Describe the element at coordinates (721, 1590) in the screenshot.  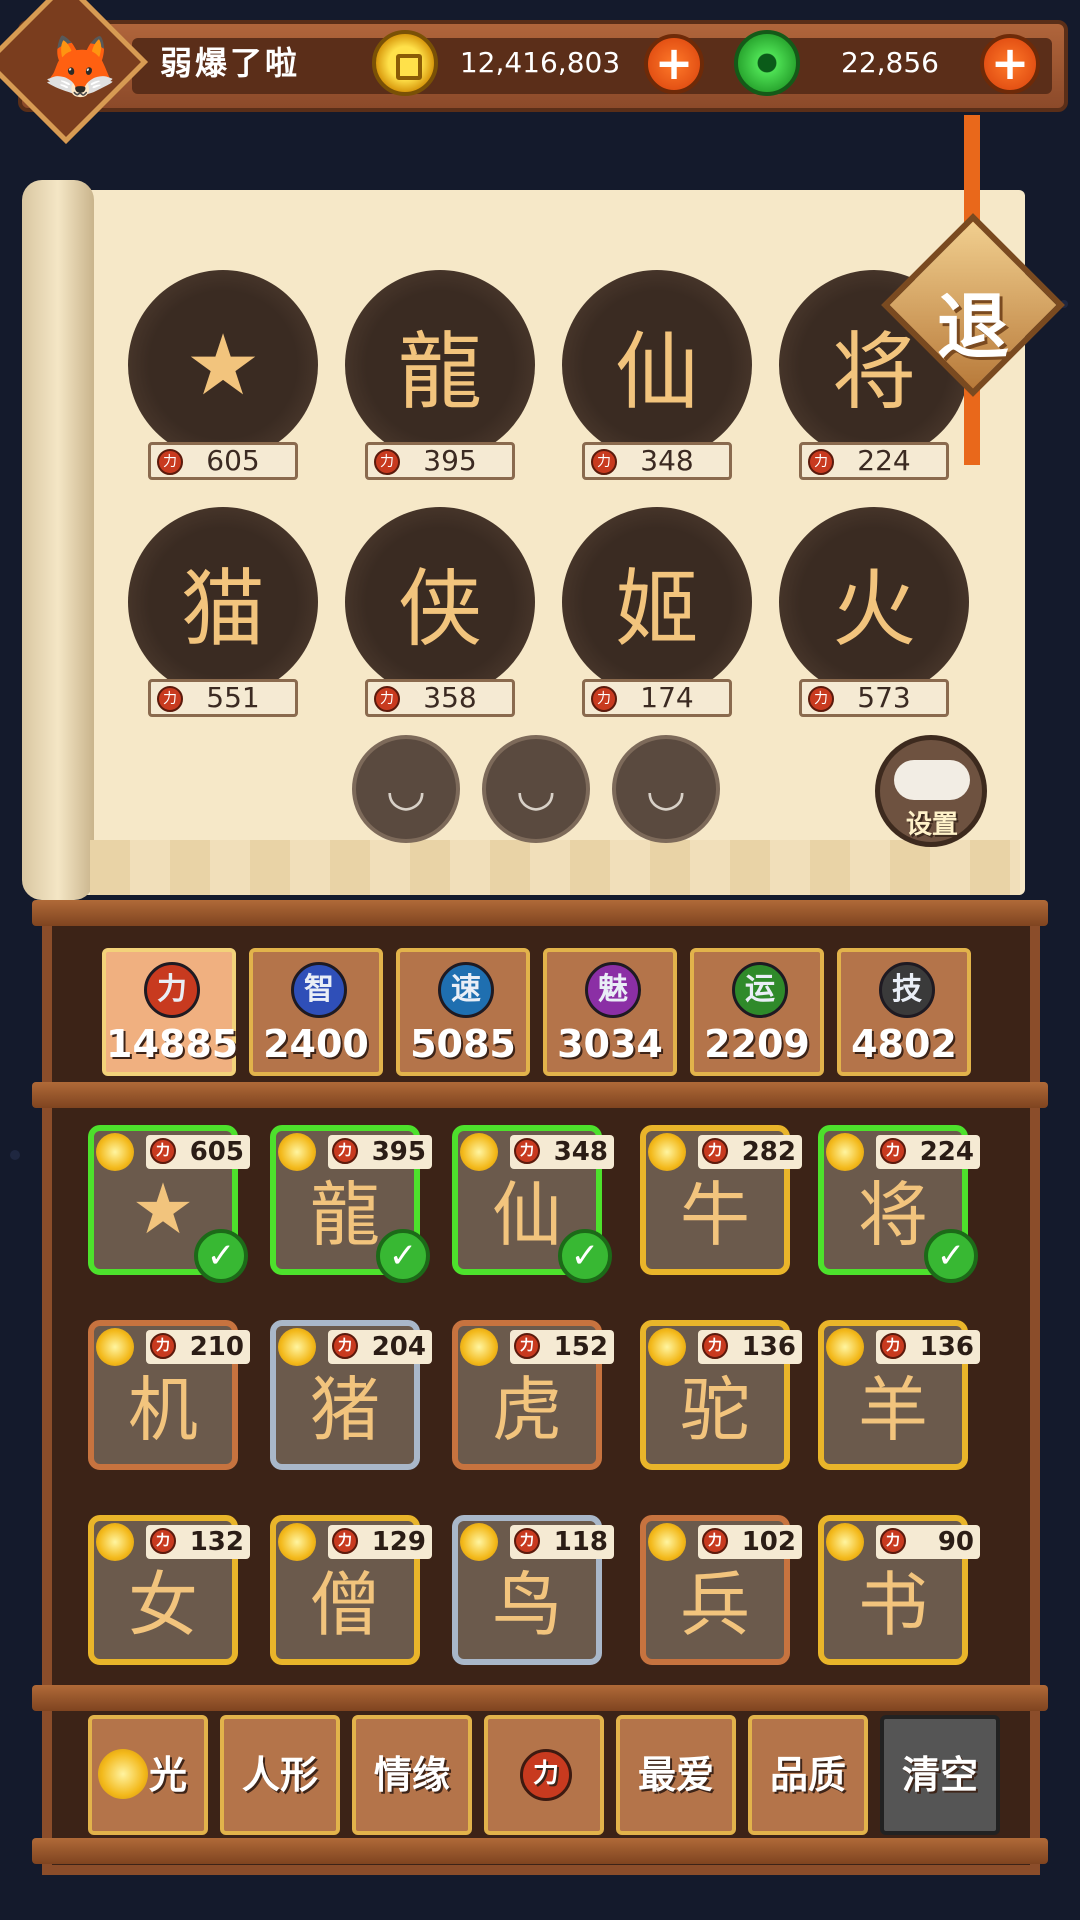
I see `roster-hero-tile: 兵力 102` at that location.